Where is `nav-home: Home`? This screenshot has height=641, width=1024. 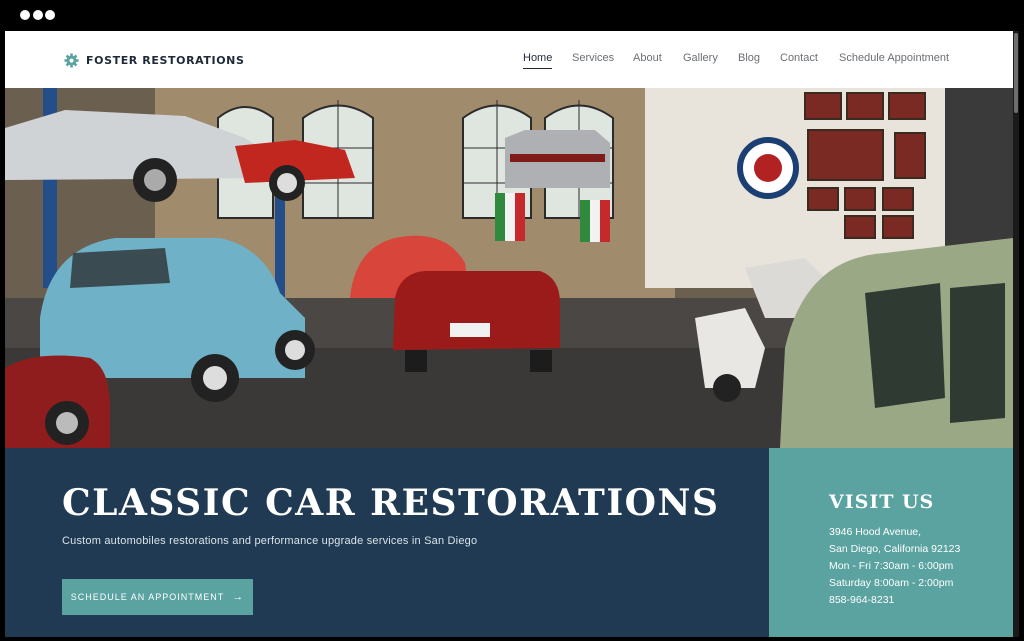
nav-home: Home is located at coordinates (538, 60).